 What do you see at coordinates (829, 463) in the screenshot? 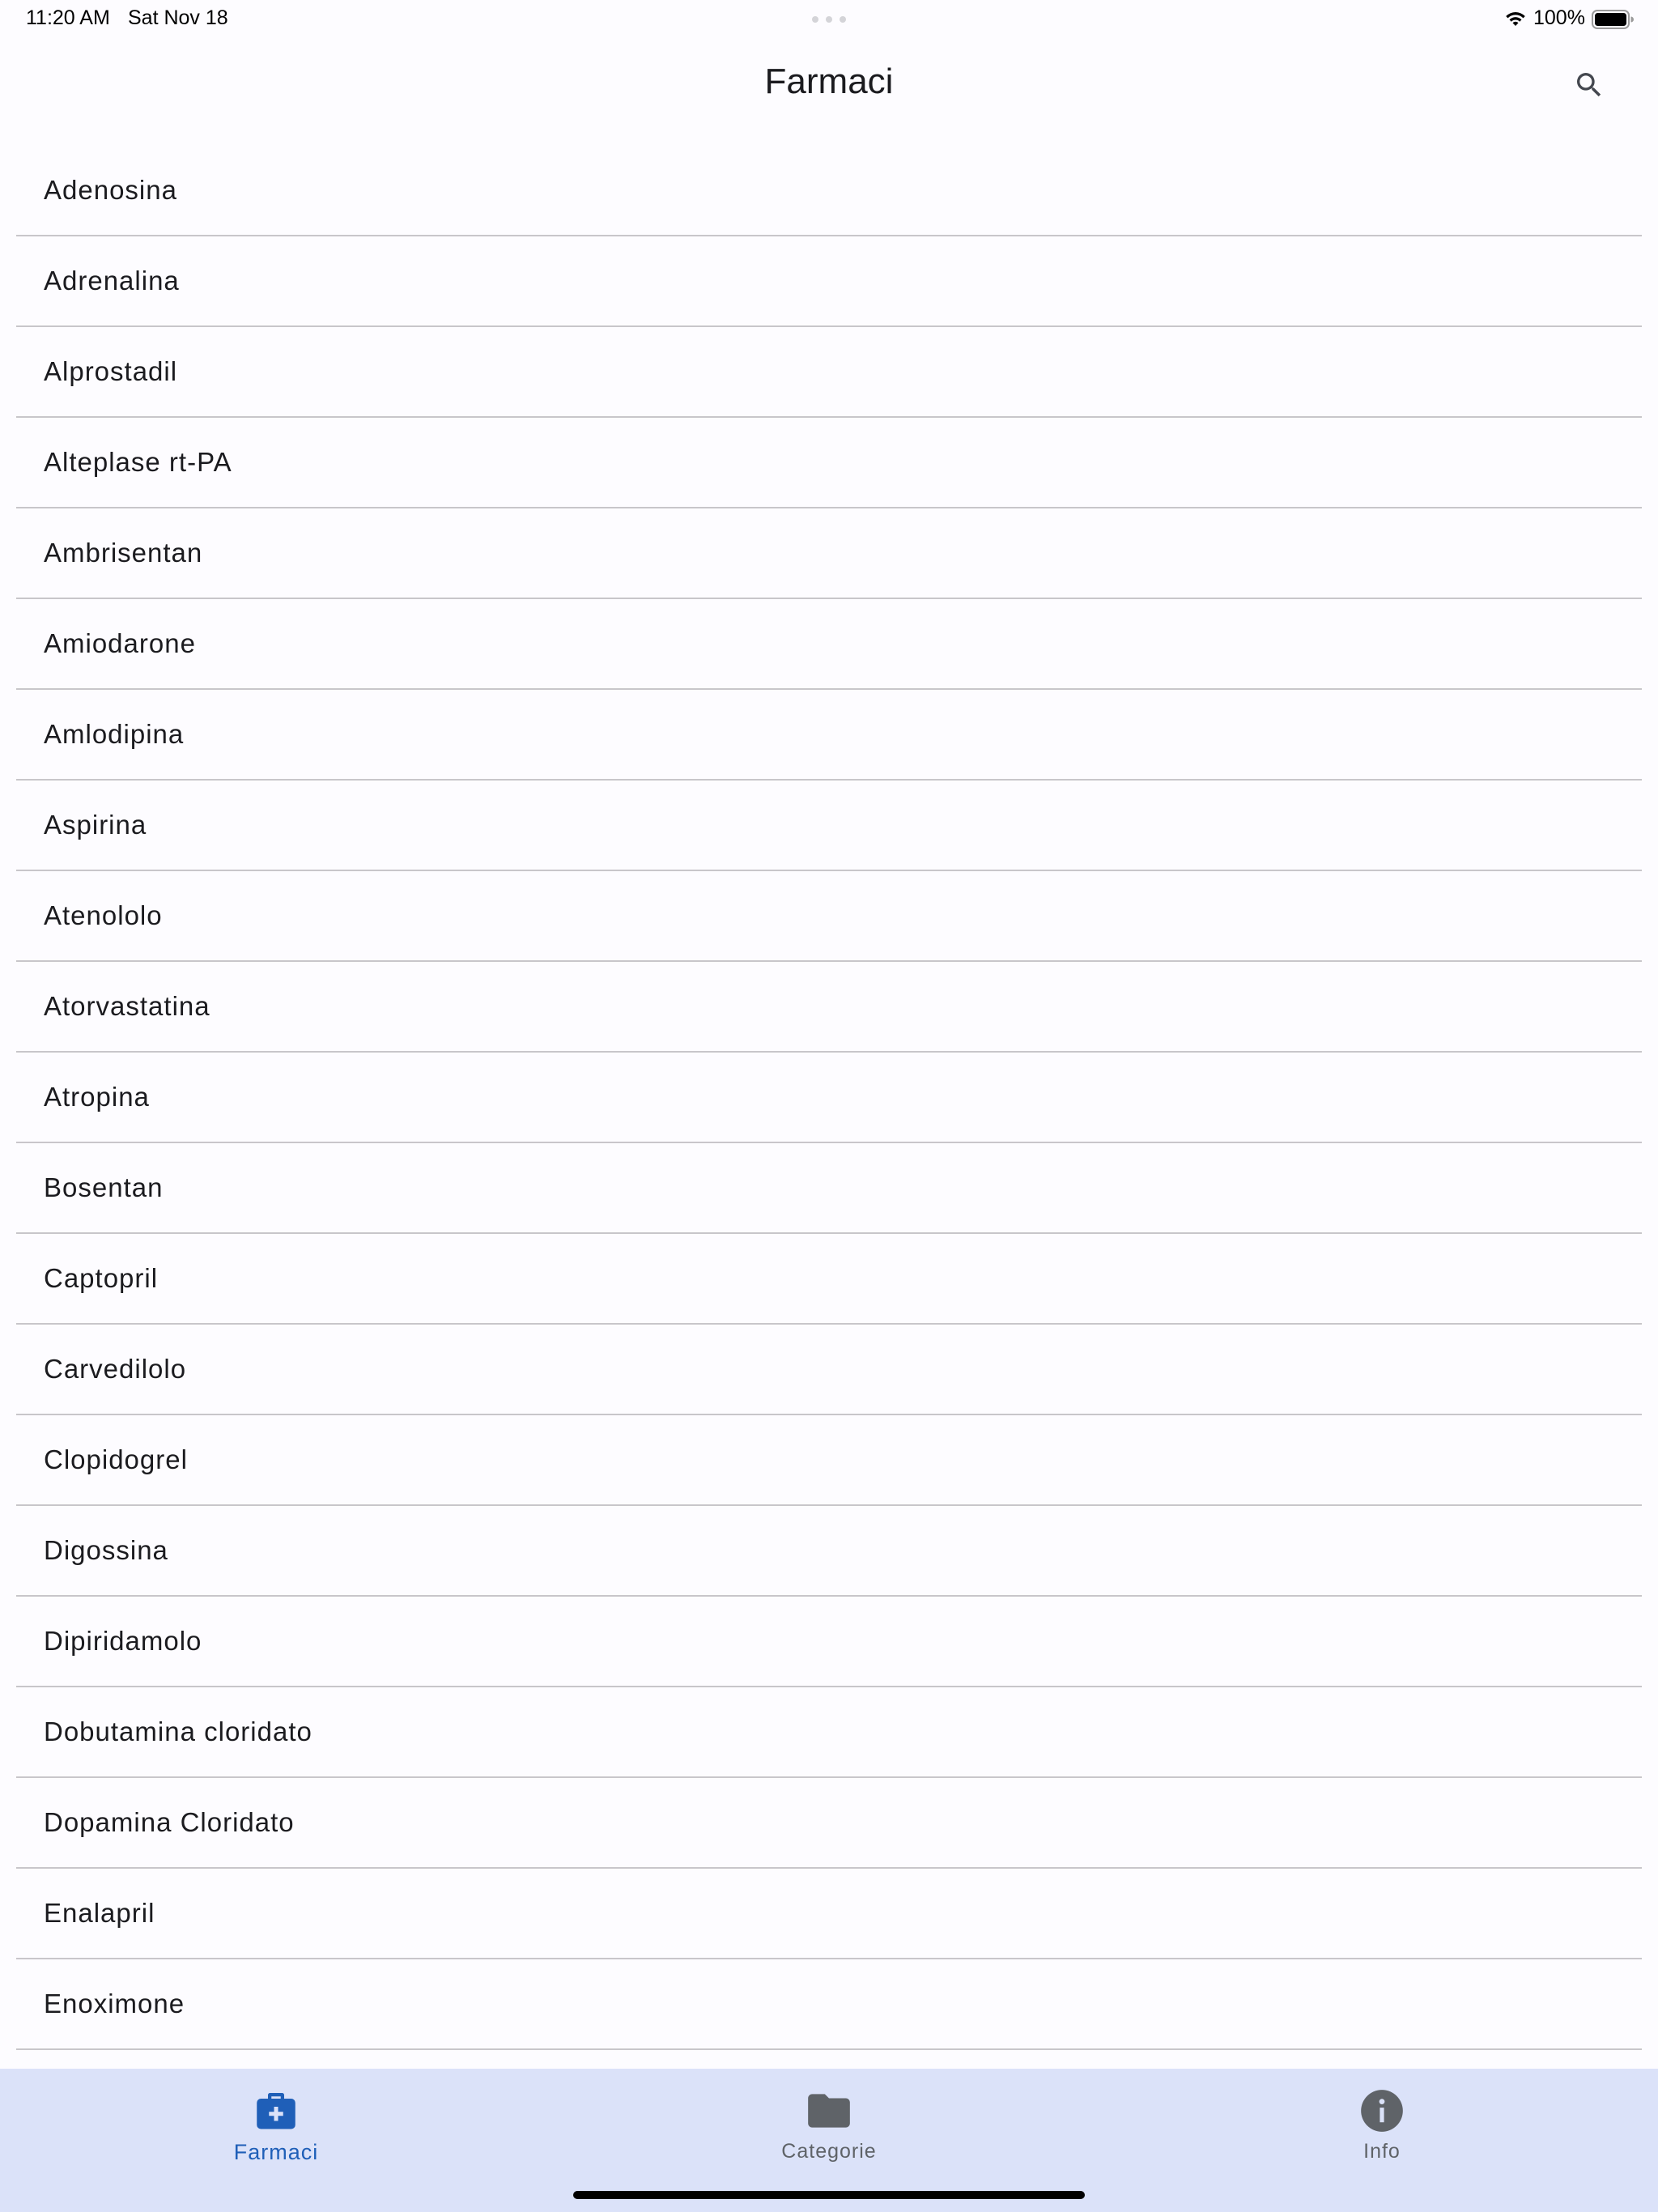
I see `list-item: Alteplase rt-PA` at bounding box center [829, 463].